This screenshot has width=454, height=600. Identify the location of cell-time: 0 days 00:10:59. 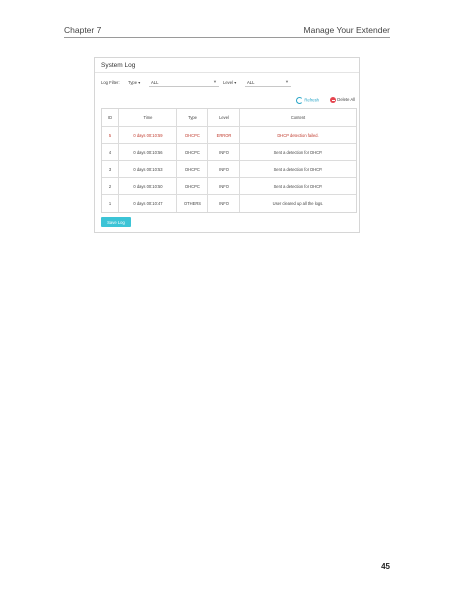
(147, 135).